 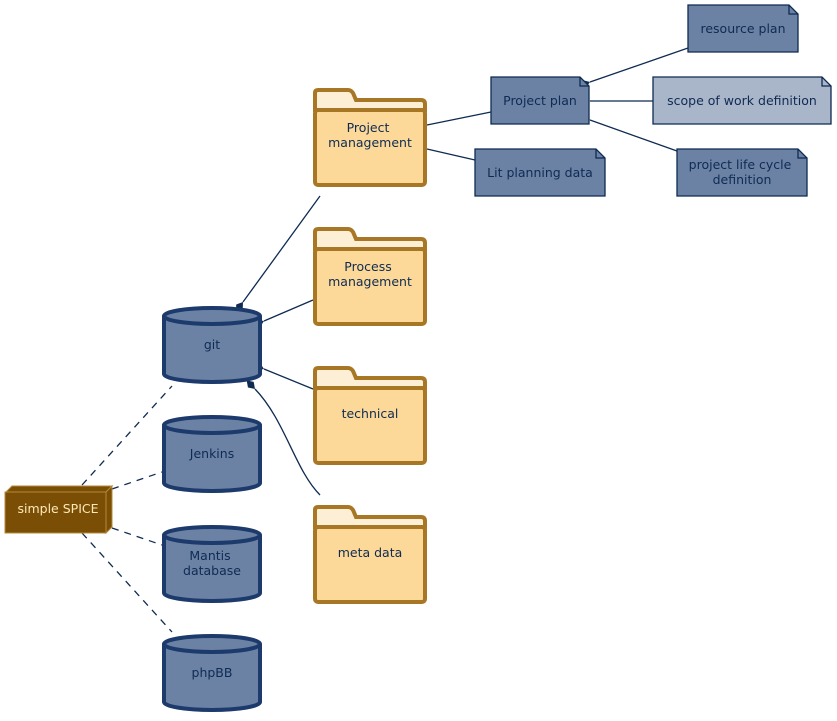 What do you see at coordinates (137, 536) in the screenshot?
I see `link-spice-mantis` at bounding box center [137, 536].